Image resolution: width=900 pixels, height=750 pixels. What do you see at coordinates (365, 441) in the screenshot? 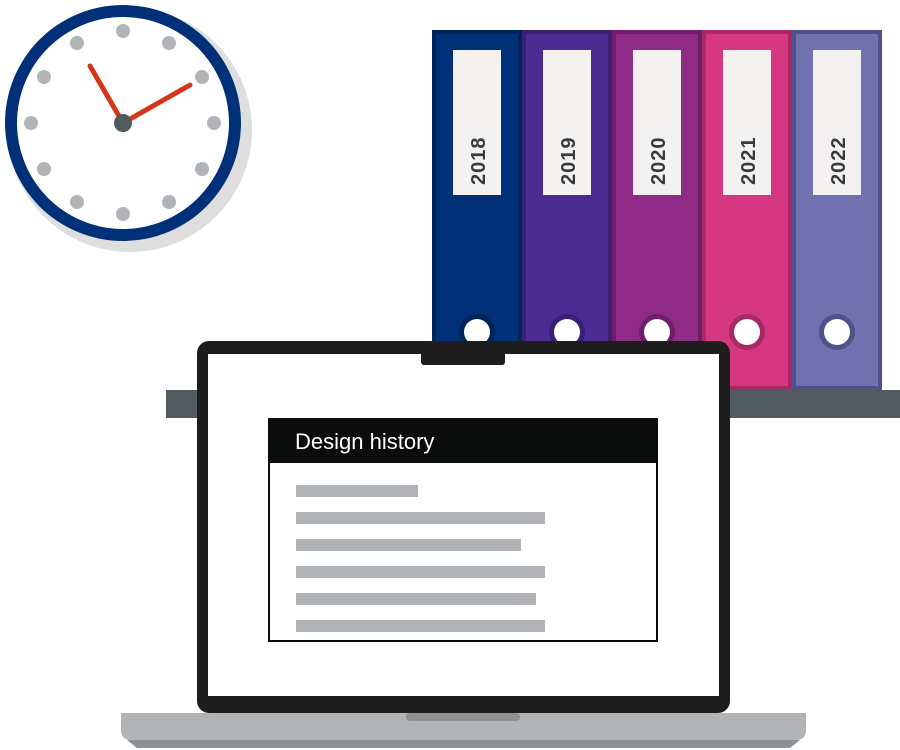
I see `window-title: Design history` at bounding box center [365, 441].